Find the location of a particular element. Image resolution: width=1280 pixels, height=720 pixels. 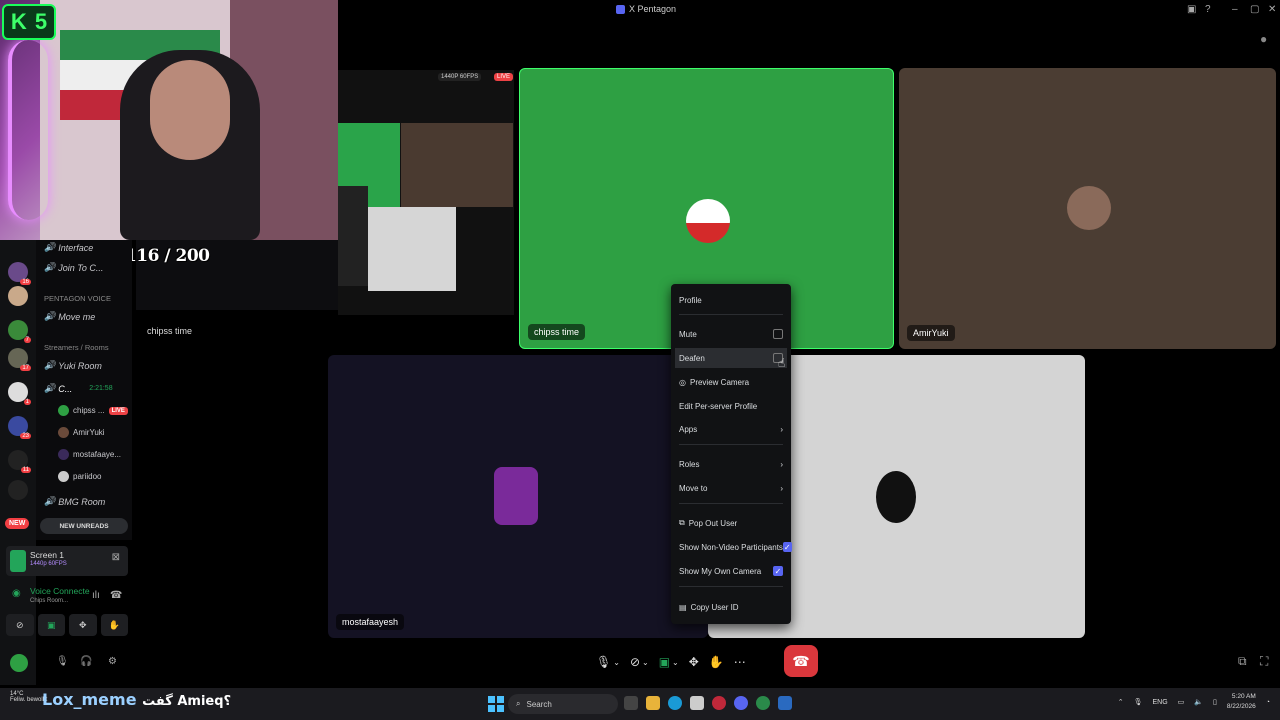

menu-item-move-to: Move to › is located at coordinates (731, 488).